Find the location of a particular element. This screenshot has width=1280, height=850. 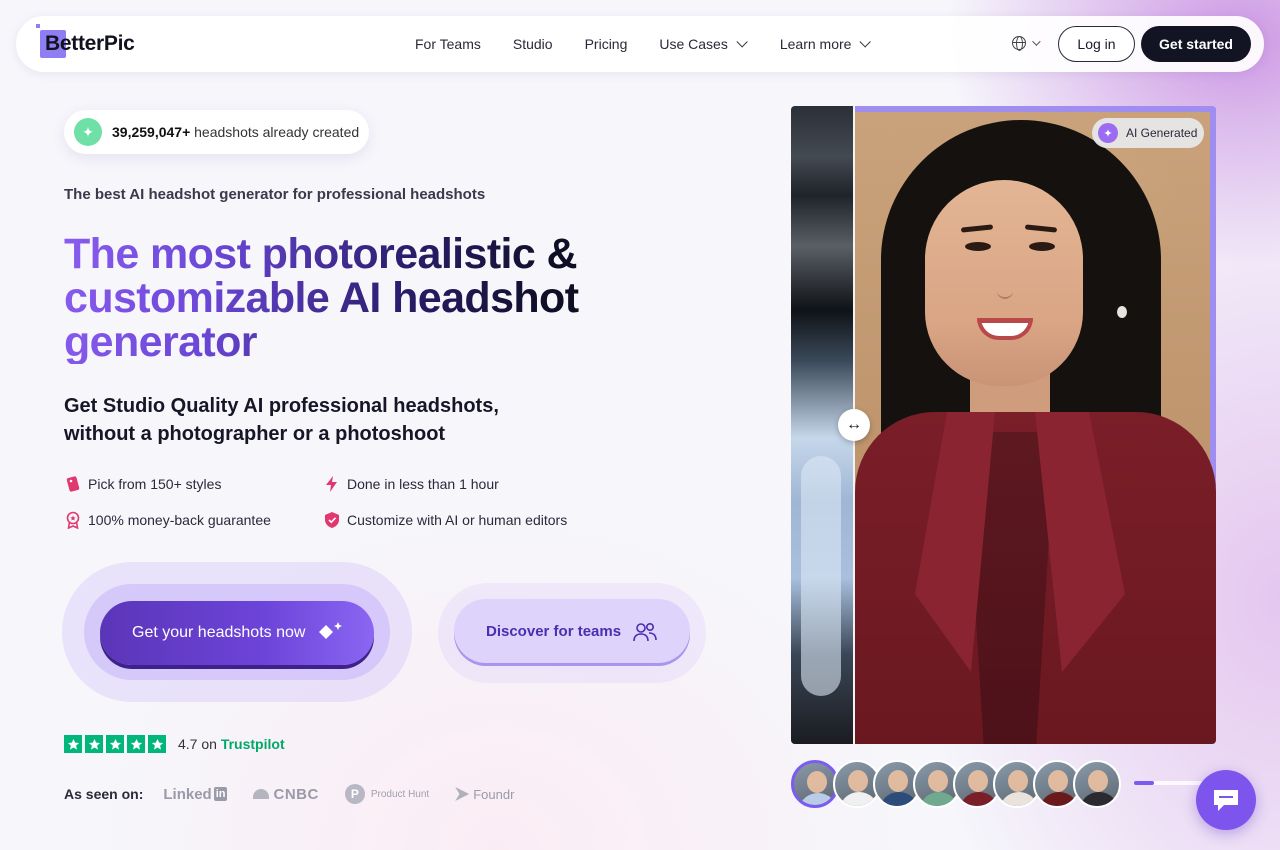

comparison-slider-handle: ↔ is located at coordinates (854, 425).